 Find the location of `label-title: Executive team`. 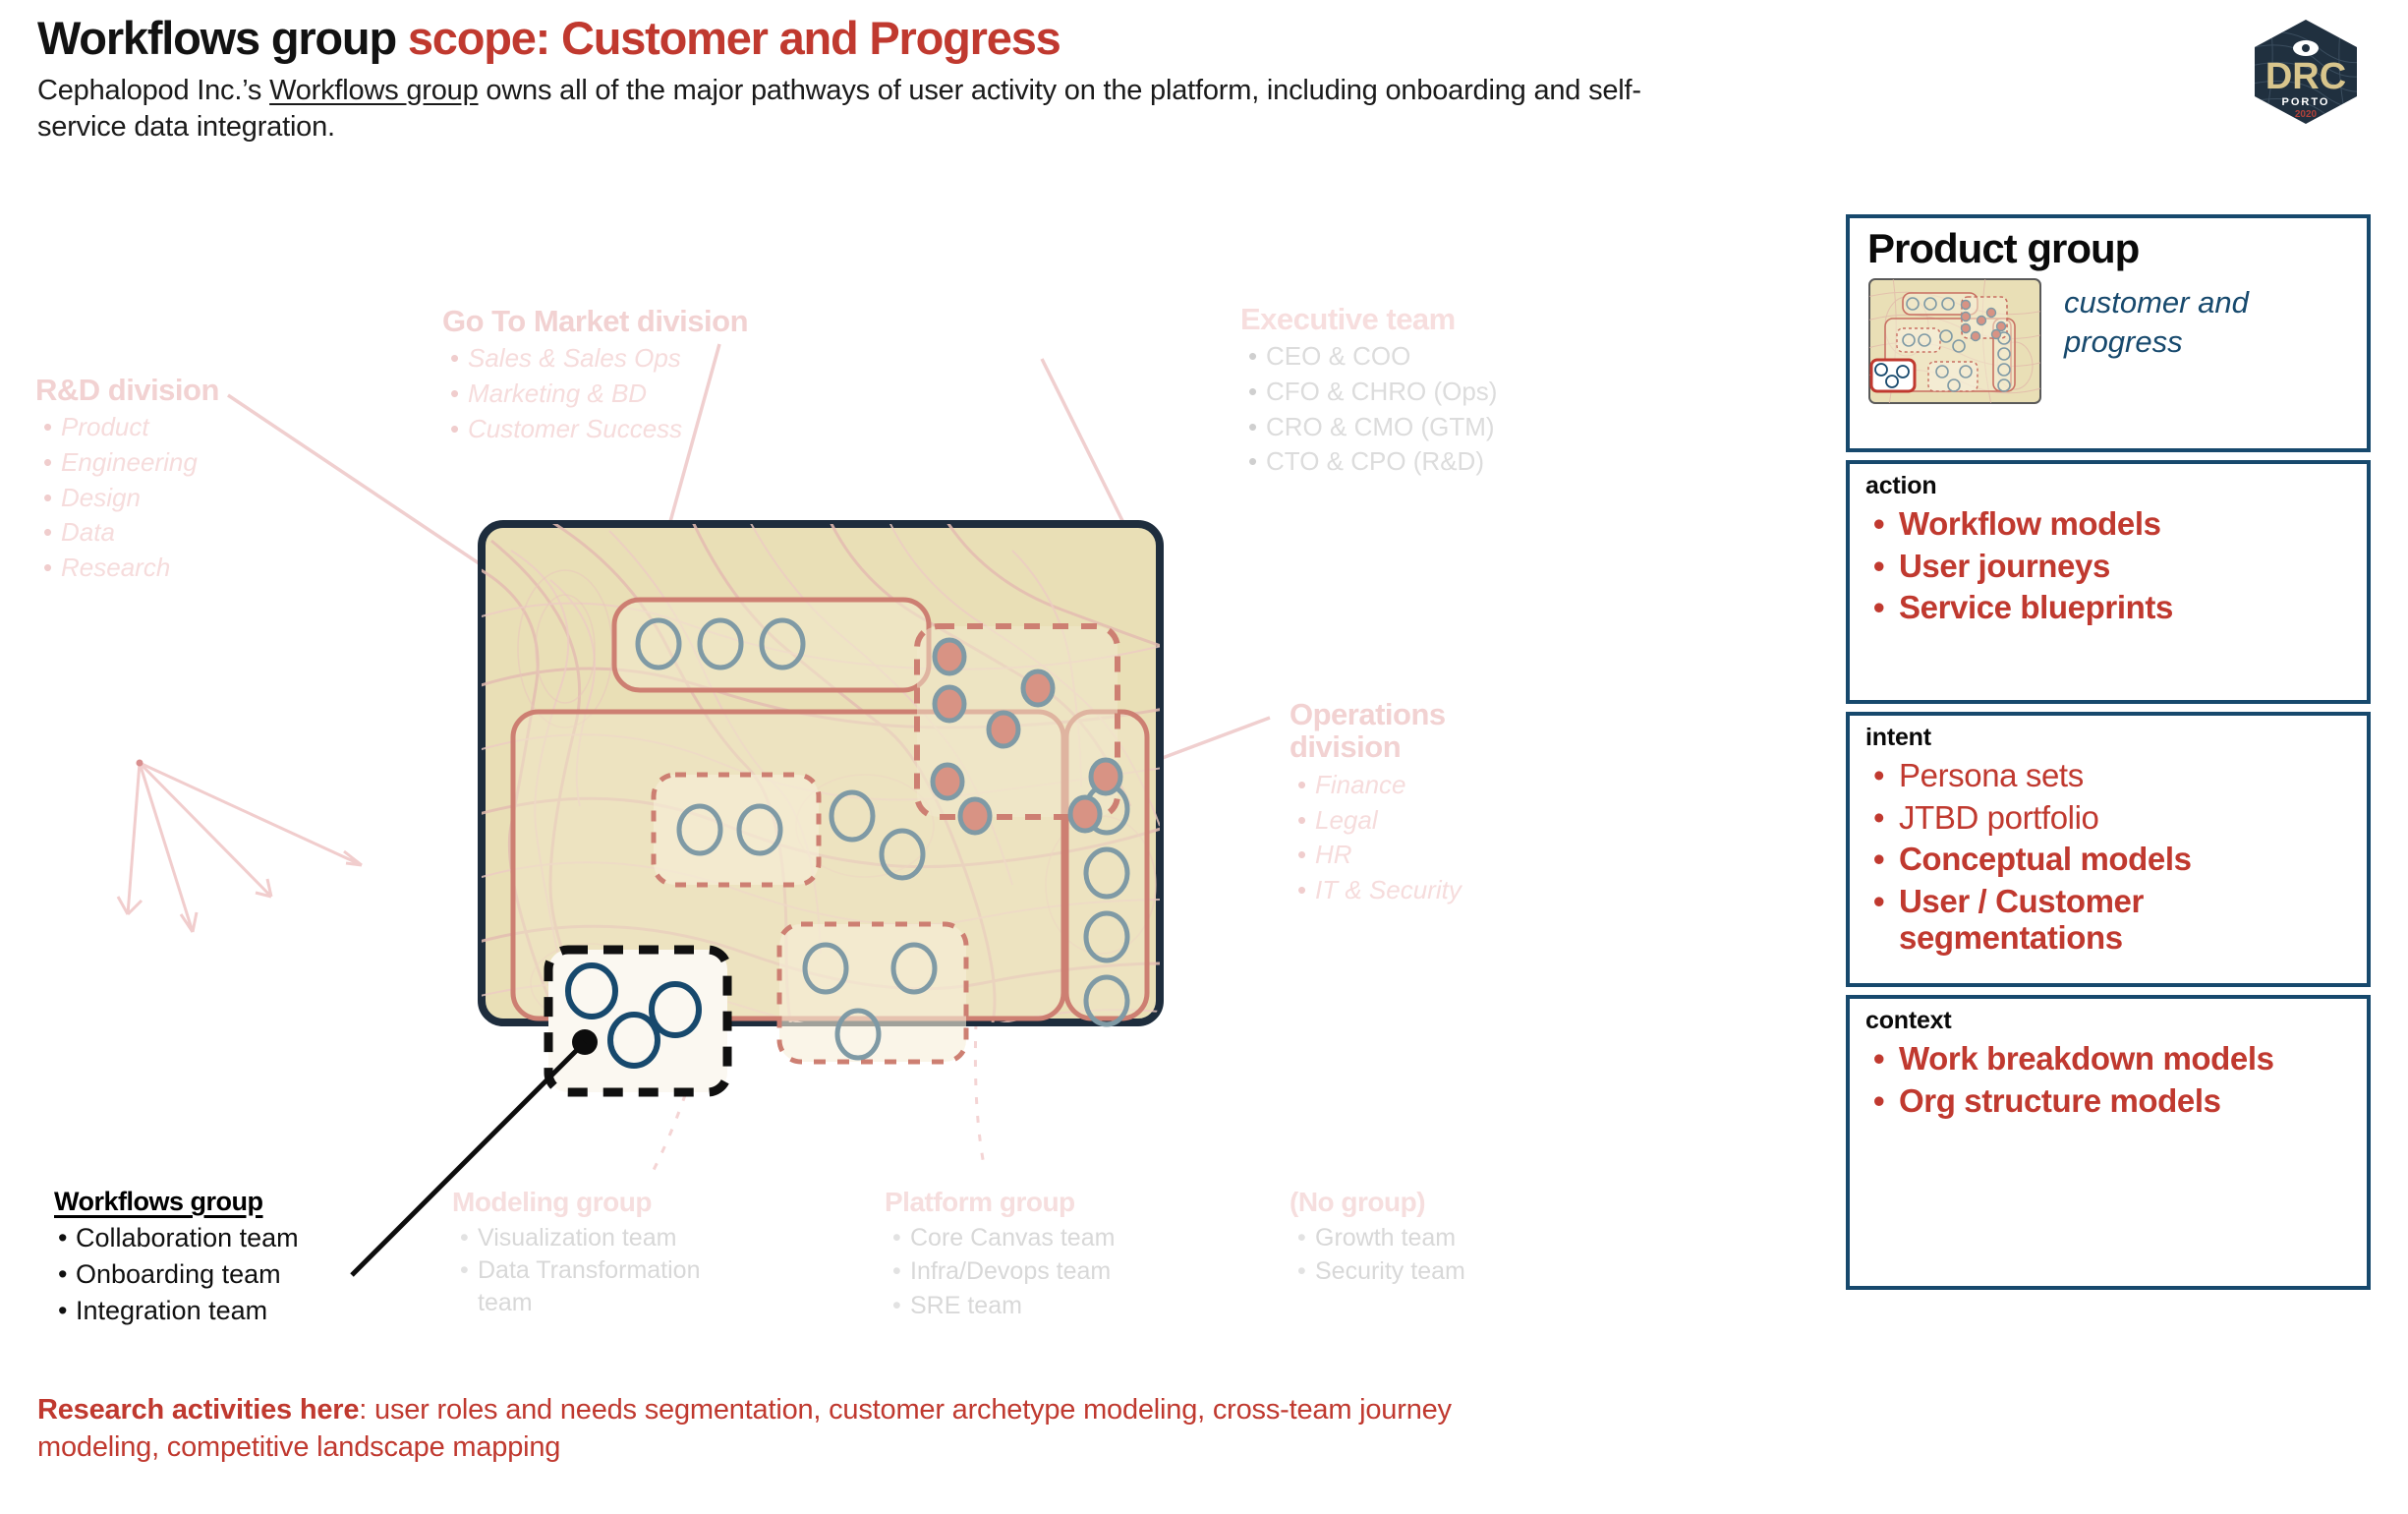

label-title: Executive team is located at coordinates (1348, 319).